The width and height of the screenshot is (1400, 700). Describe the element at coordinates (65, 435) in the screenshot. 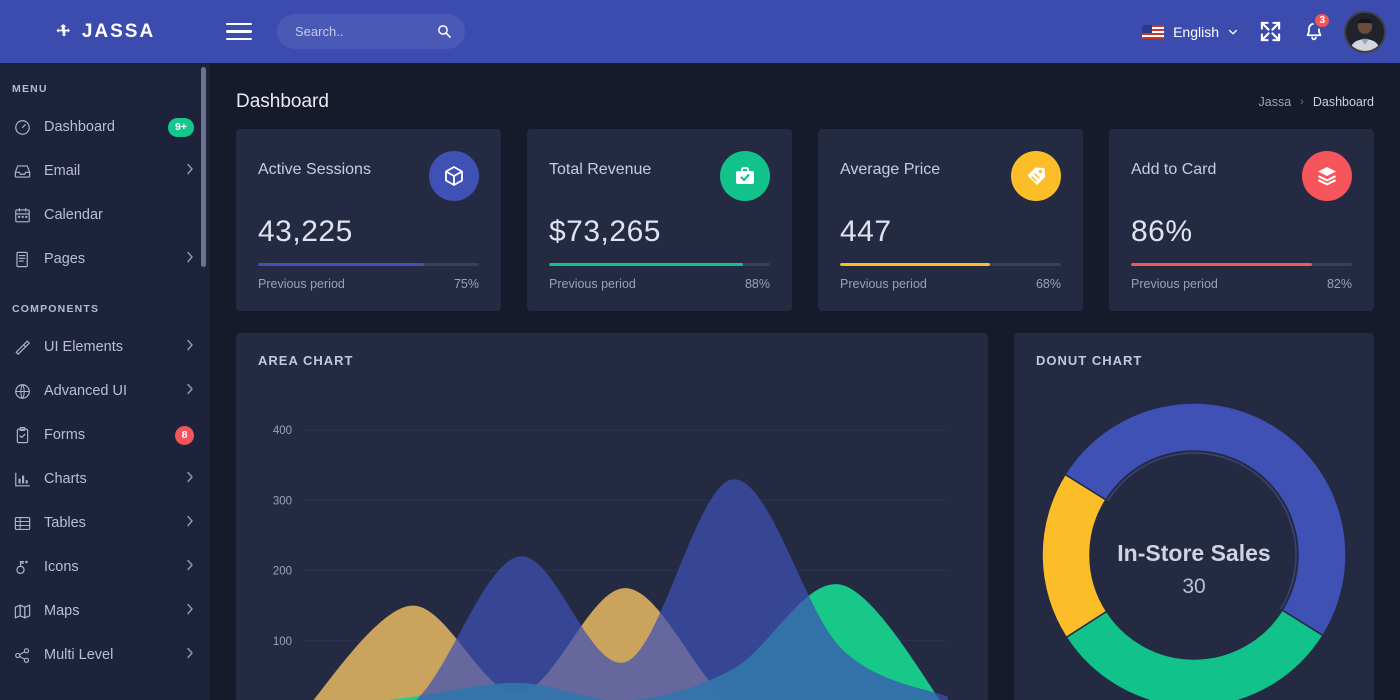

I see `sidebar-item-label: Forms` at that location.